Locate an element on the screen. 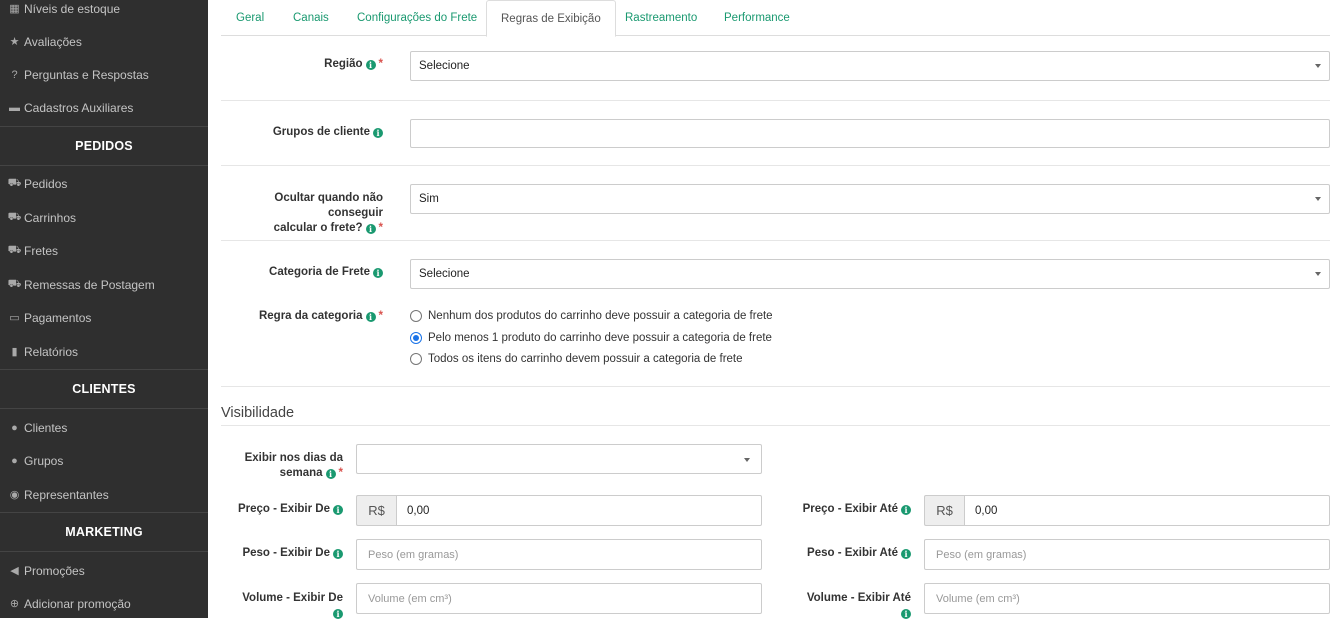 This screenshot has height=621, width=1338. sidebar-section-marketing: MARKETING is located at coordinates (104, 532).